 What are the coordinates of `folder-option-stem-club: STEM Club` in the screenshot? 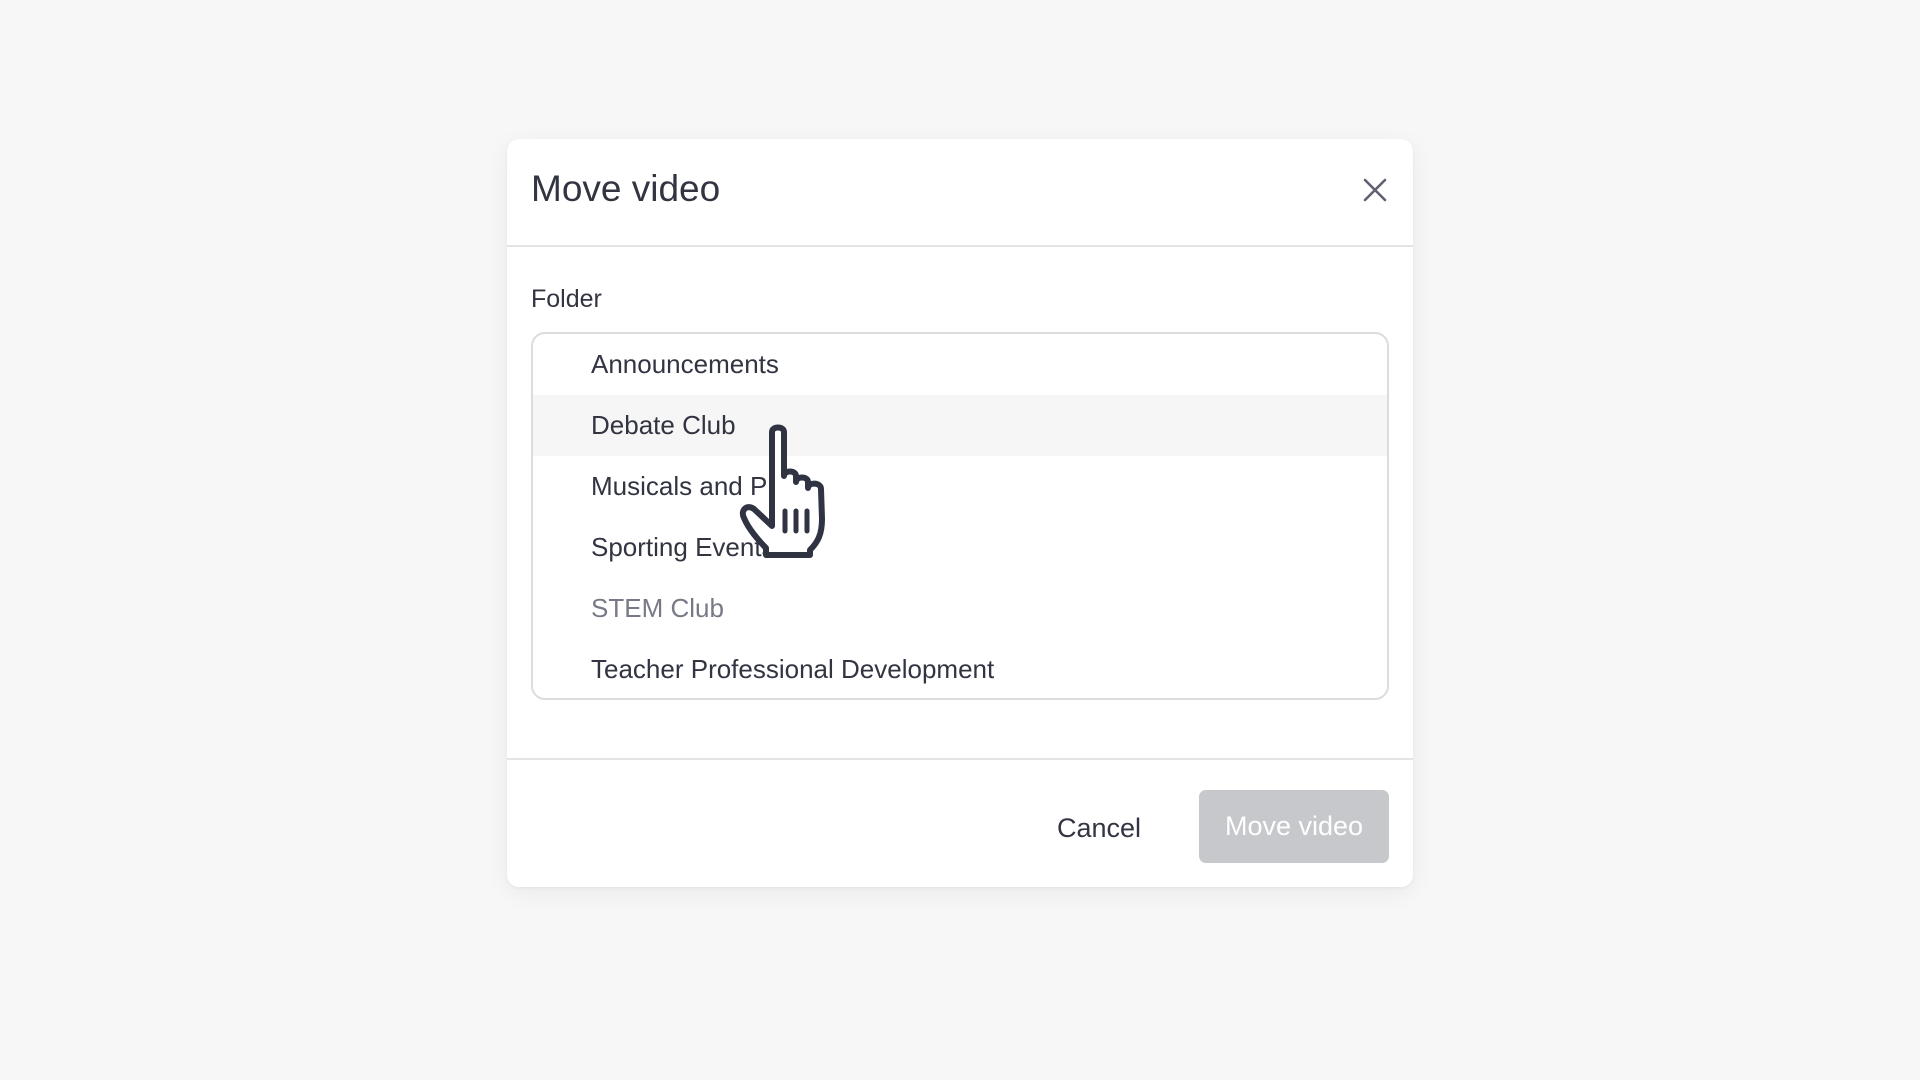 It's located at (960, 608).